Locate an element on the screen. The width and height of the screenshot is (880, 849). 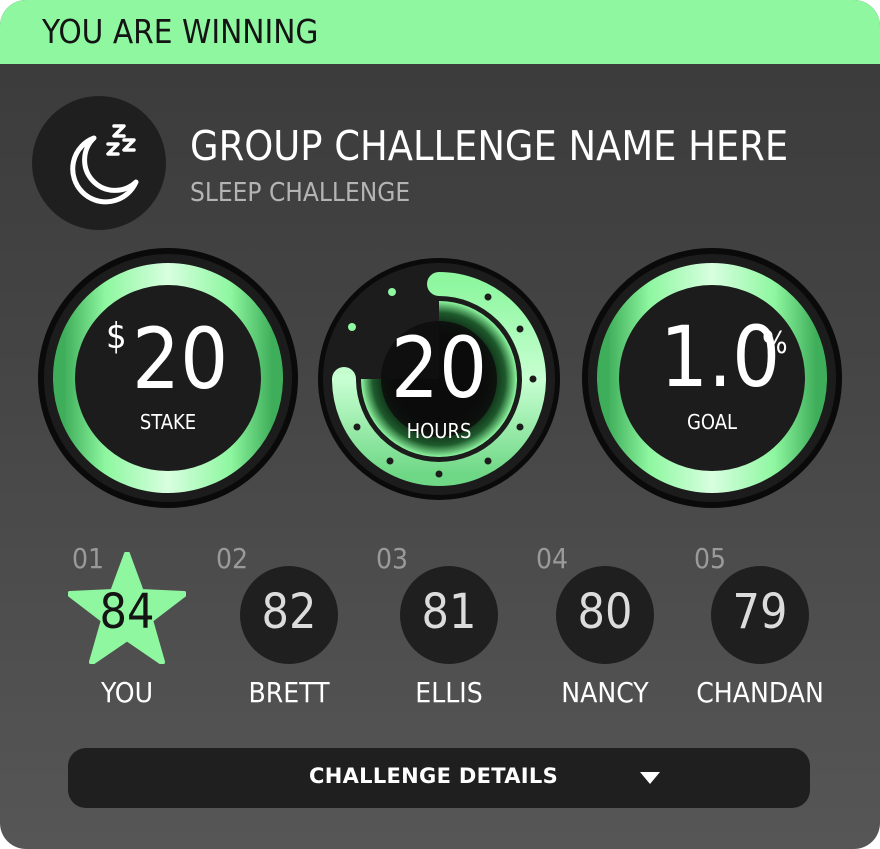
rank-number: 04 is located at coordinates (552, 558).